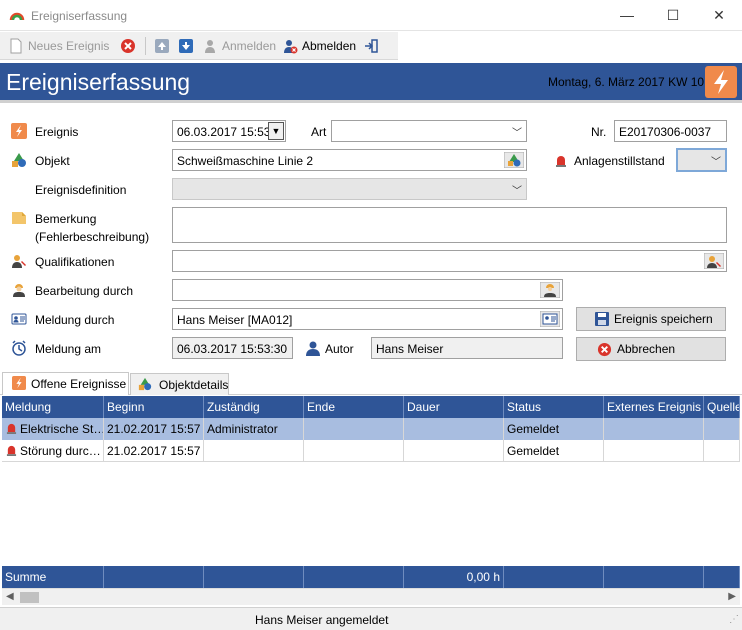 The width and height of the screenshot is (742, 630). What do you see at coordinates (734, 619) in the screenshot?
I see `resize-grip-icon: ⋰` at bounding box center [734, 619].